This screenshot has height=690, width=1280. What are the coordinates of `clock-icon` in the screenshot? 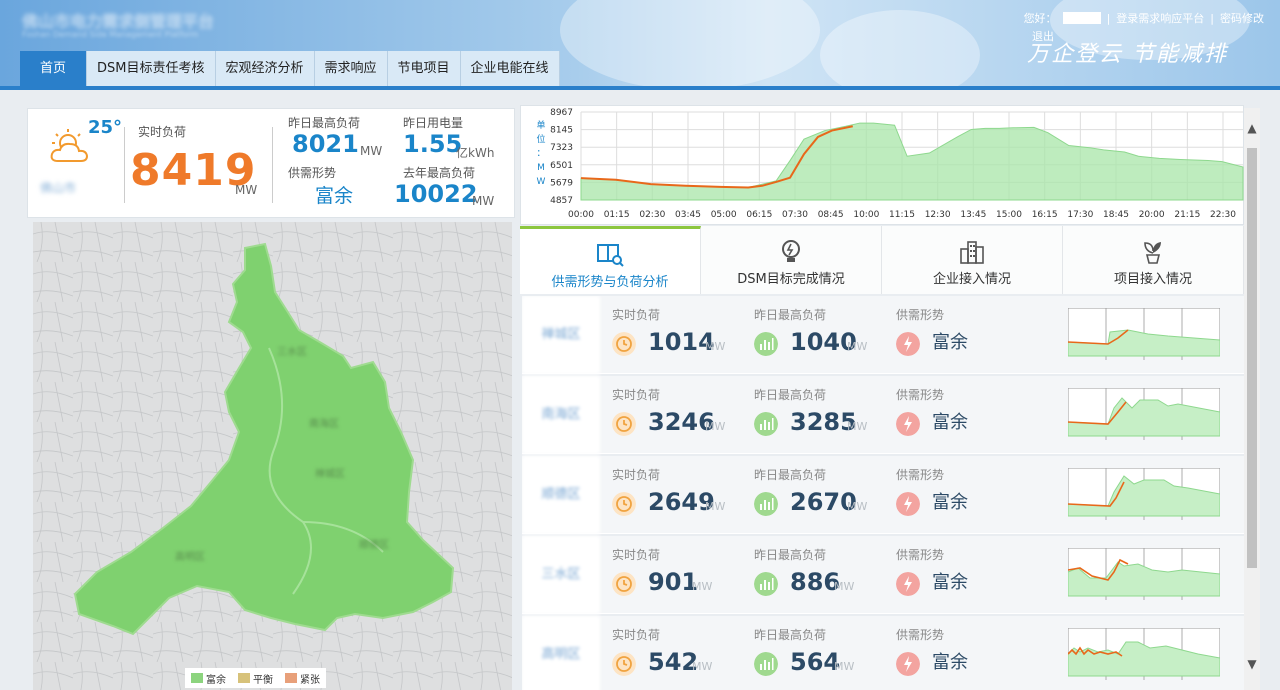 It's located at (624, 344).